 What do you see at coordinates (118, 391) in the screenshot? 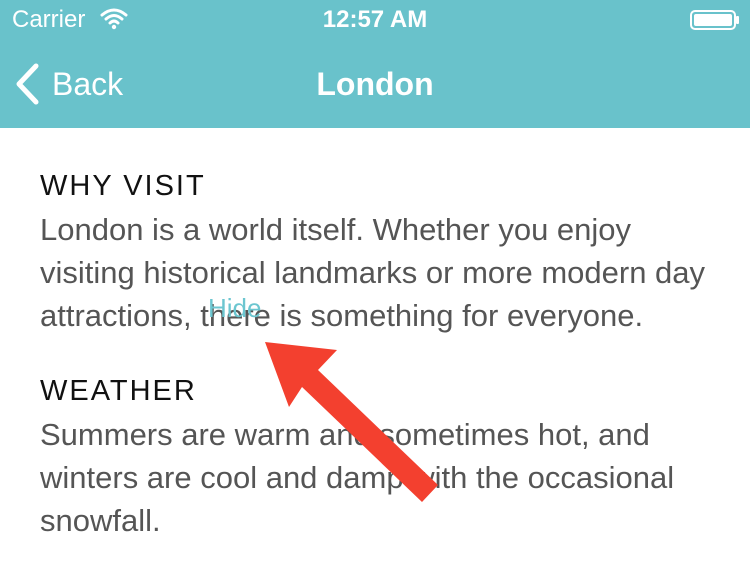
I see `section-heading: WEATHER` at bounding box center [118, 391].